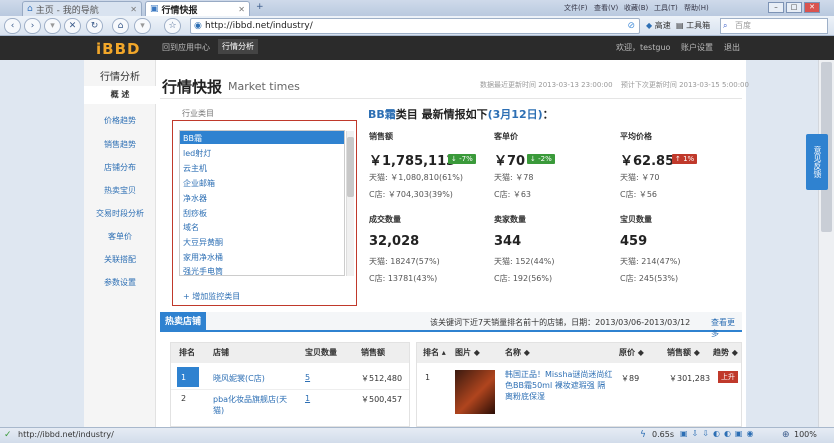  I want to click on col-item-count: 宝贝数量, so click(321, 353).